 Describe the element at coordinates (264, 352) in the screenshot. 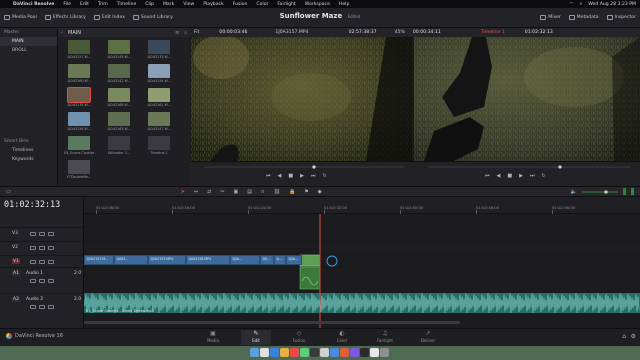

I see `launchpad-icon` at that location.